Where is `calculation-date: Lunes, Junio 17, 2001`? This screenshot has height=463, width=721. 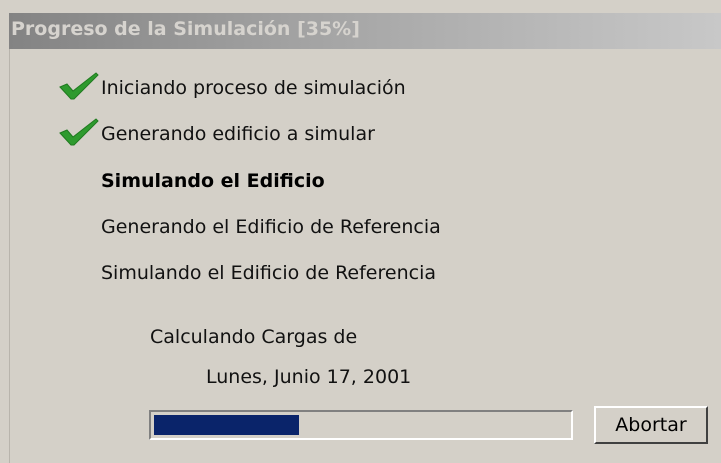 calculation-date: Lunes, Junio 17, 2001 is located at coordinates (309, 377).